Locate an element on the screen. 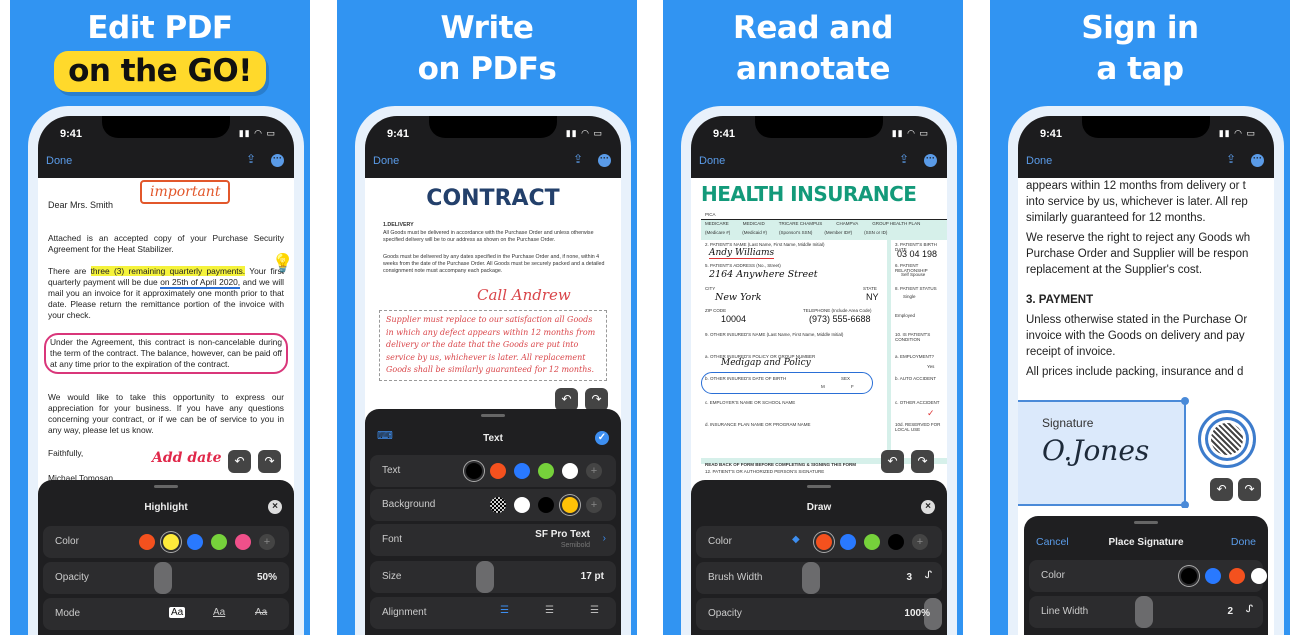  background-color-row: Background + is located at coordinates (493, 505).